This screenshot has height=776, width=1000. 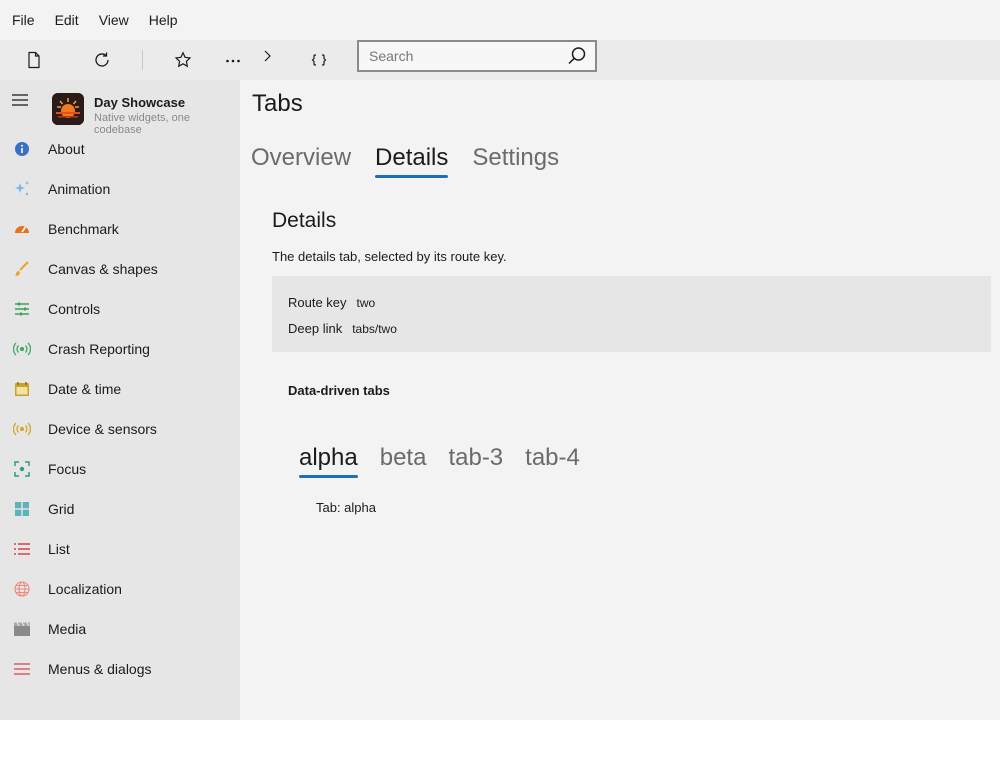 What do you see at coordinates (59, 549) in the screenshot?
I see `sidebar-item-label: List` at bounding box center [59, 549].